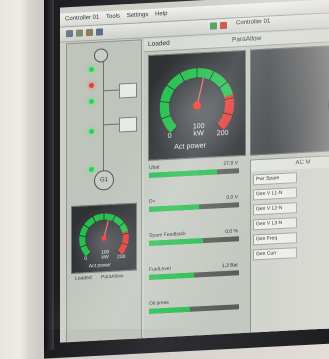 The height and width of the screenshot is (359, 329). I want to click on open-icon, so click(69, 33).